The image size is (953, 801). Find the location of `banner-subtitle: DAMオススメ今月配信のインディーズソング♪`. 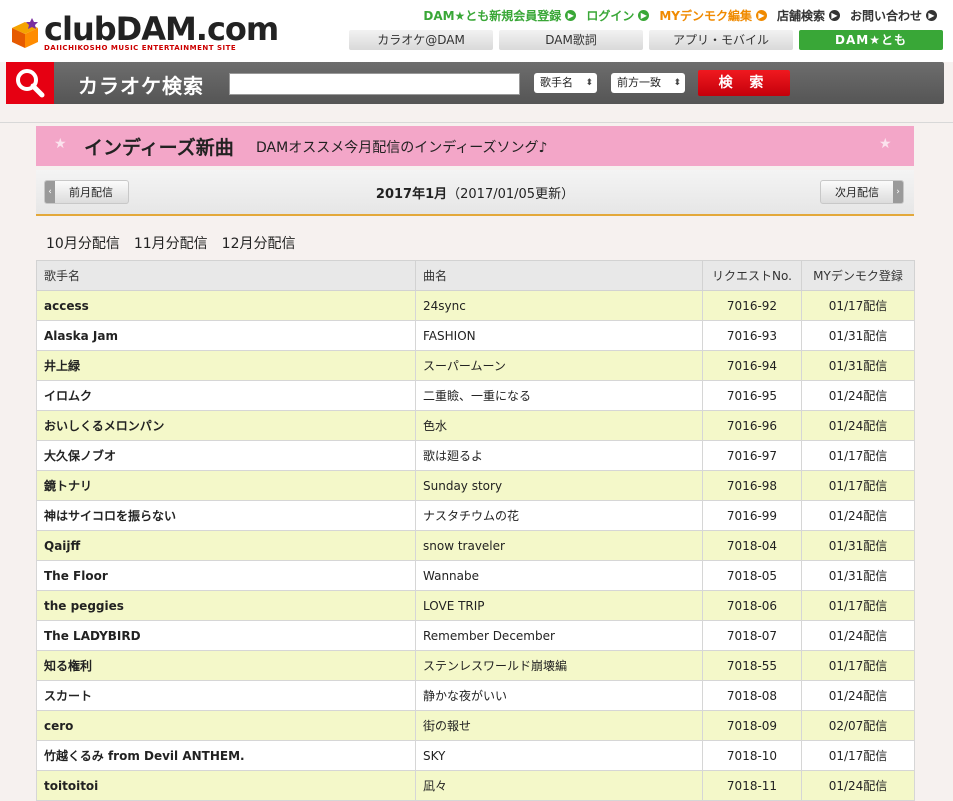

banner-subtitle: DAMオススメ今月配信のインディーズソング♪ is located at coordinates (402, 148).